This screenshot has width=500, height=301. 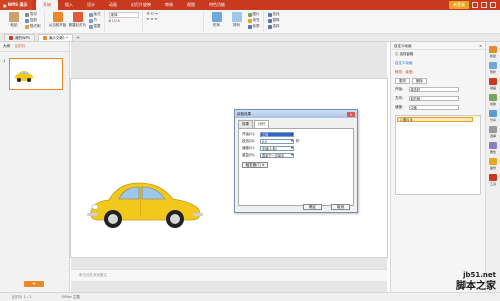 I want to click on delay-label: 延迟(D):, so click(x=249, y=141).